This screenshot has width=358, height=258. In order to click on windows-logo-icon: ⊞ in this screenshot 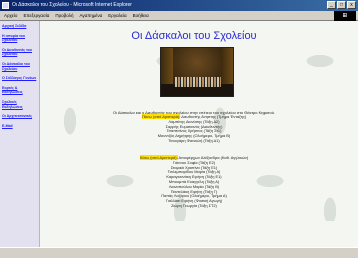, I will do `click(345, 16)`.